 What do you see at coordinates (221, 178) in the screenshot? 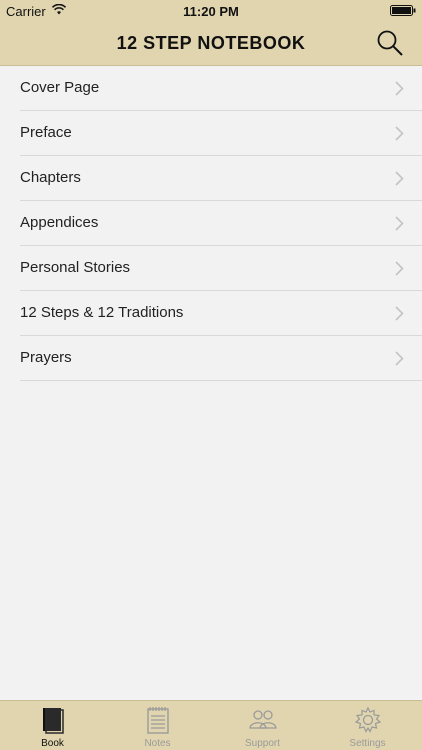
I see `list-item-chapters: Chapters` at bounding box center [221, 178].